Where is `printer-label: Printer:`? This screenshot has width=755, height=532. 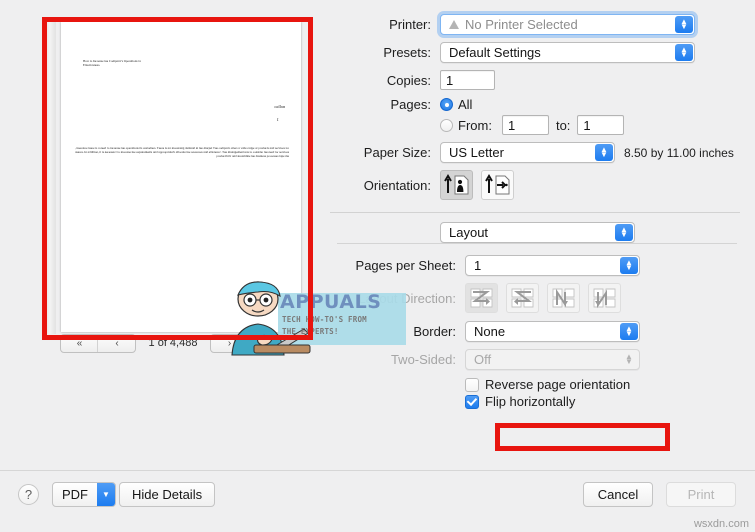 printer-label: Printer: is located at coordinates (410, 24).